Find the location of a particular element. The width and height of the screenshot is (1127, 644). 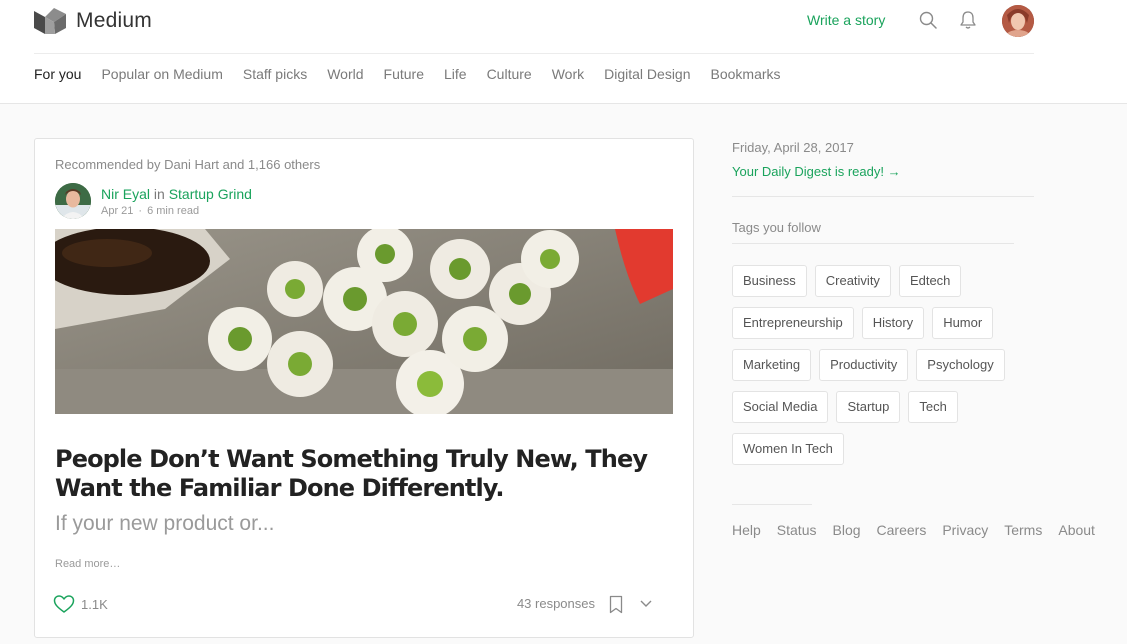

tag-humor: Humor is located at coordinates (963, 323).